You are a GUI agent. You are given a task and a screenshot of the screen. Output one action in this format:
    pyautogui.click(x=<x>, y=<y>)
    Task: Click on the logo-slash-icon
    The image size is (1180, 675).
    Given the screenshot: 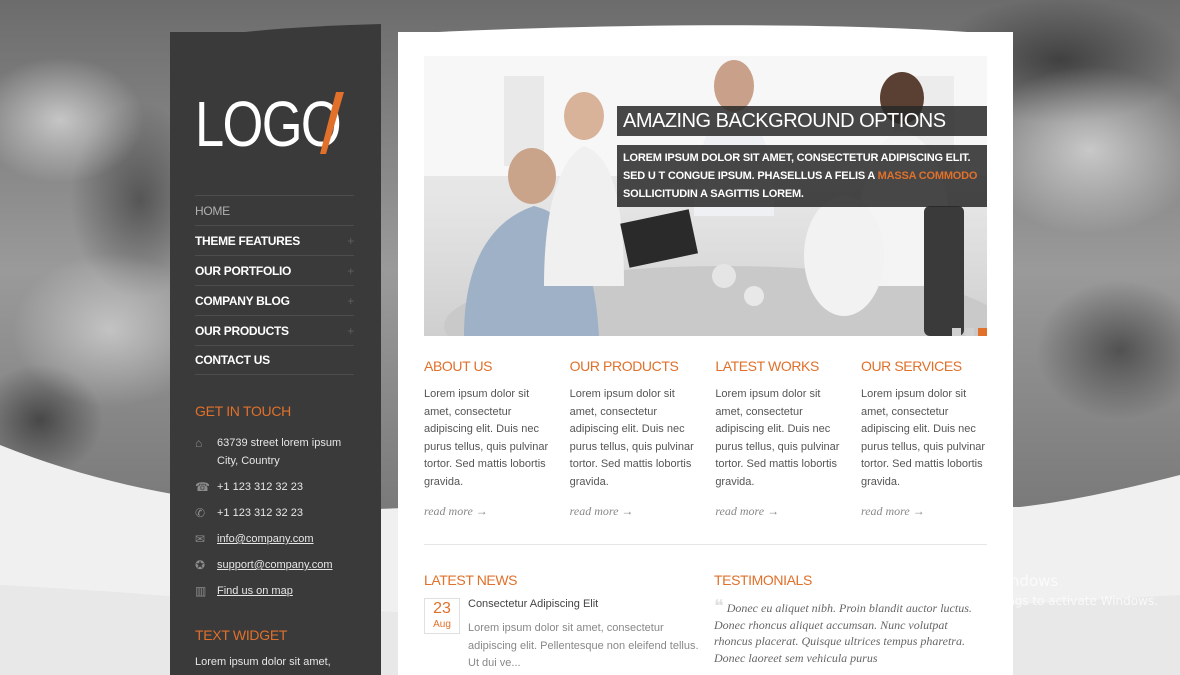 What is the action you would take?
    pyautogui.click(x=332, y=123)
    